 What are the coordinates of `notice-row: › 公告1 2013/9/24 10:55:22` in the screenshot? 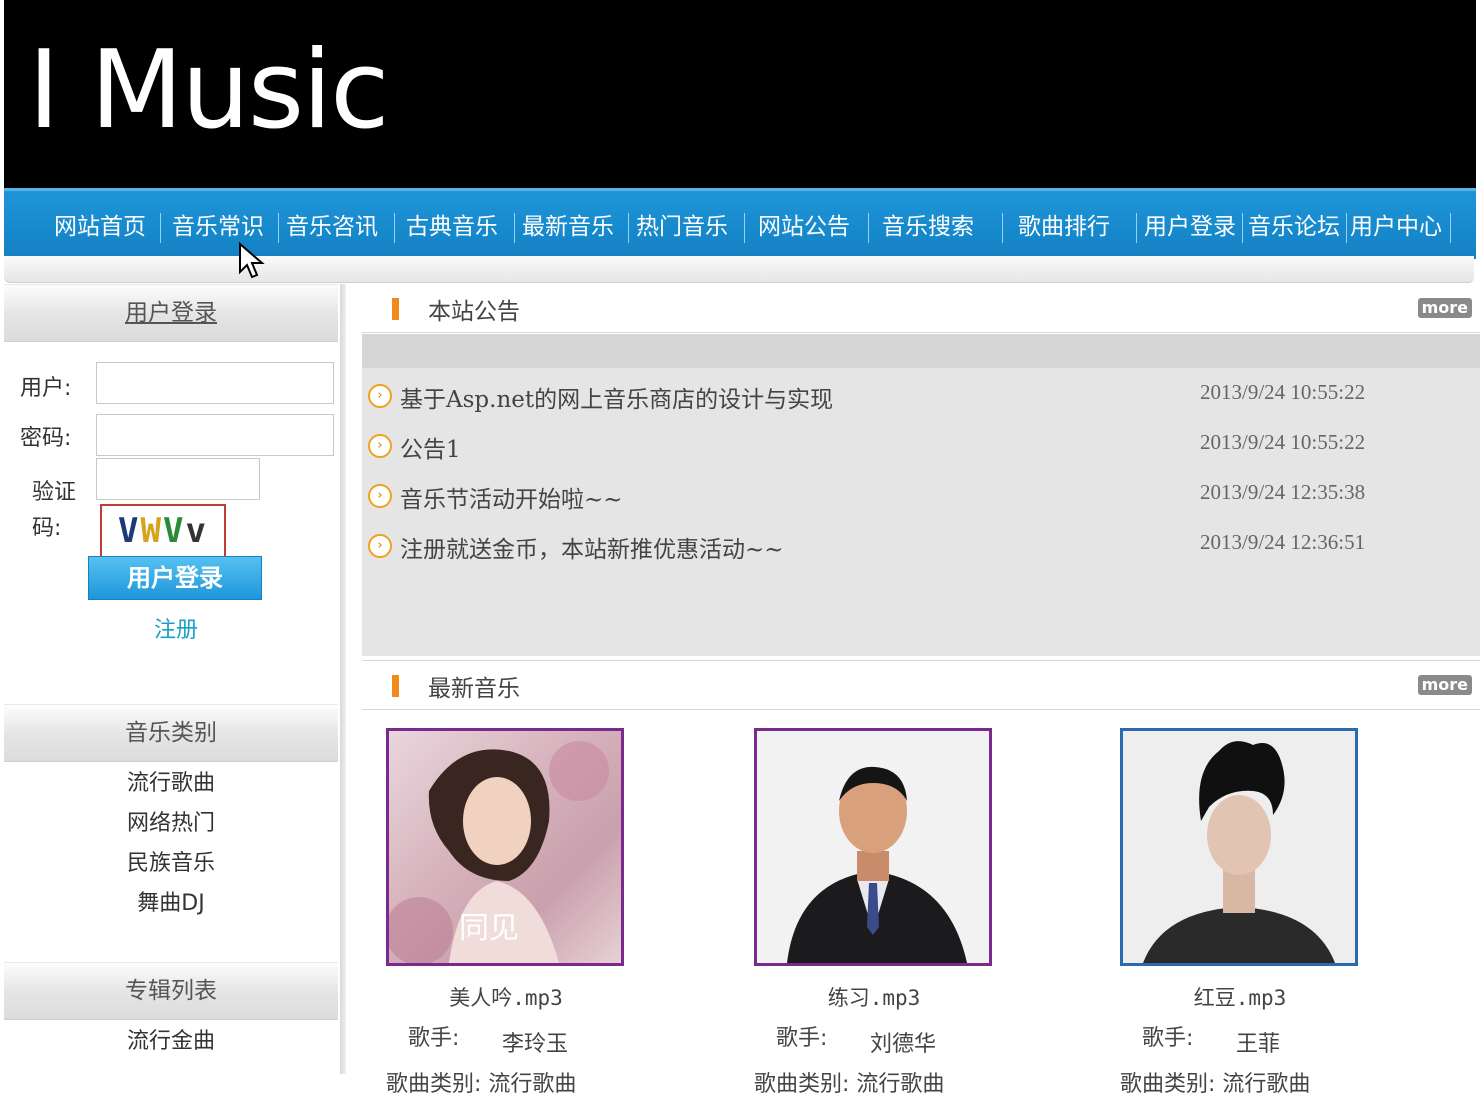 It's located at (921, 450).